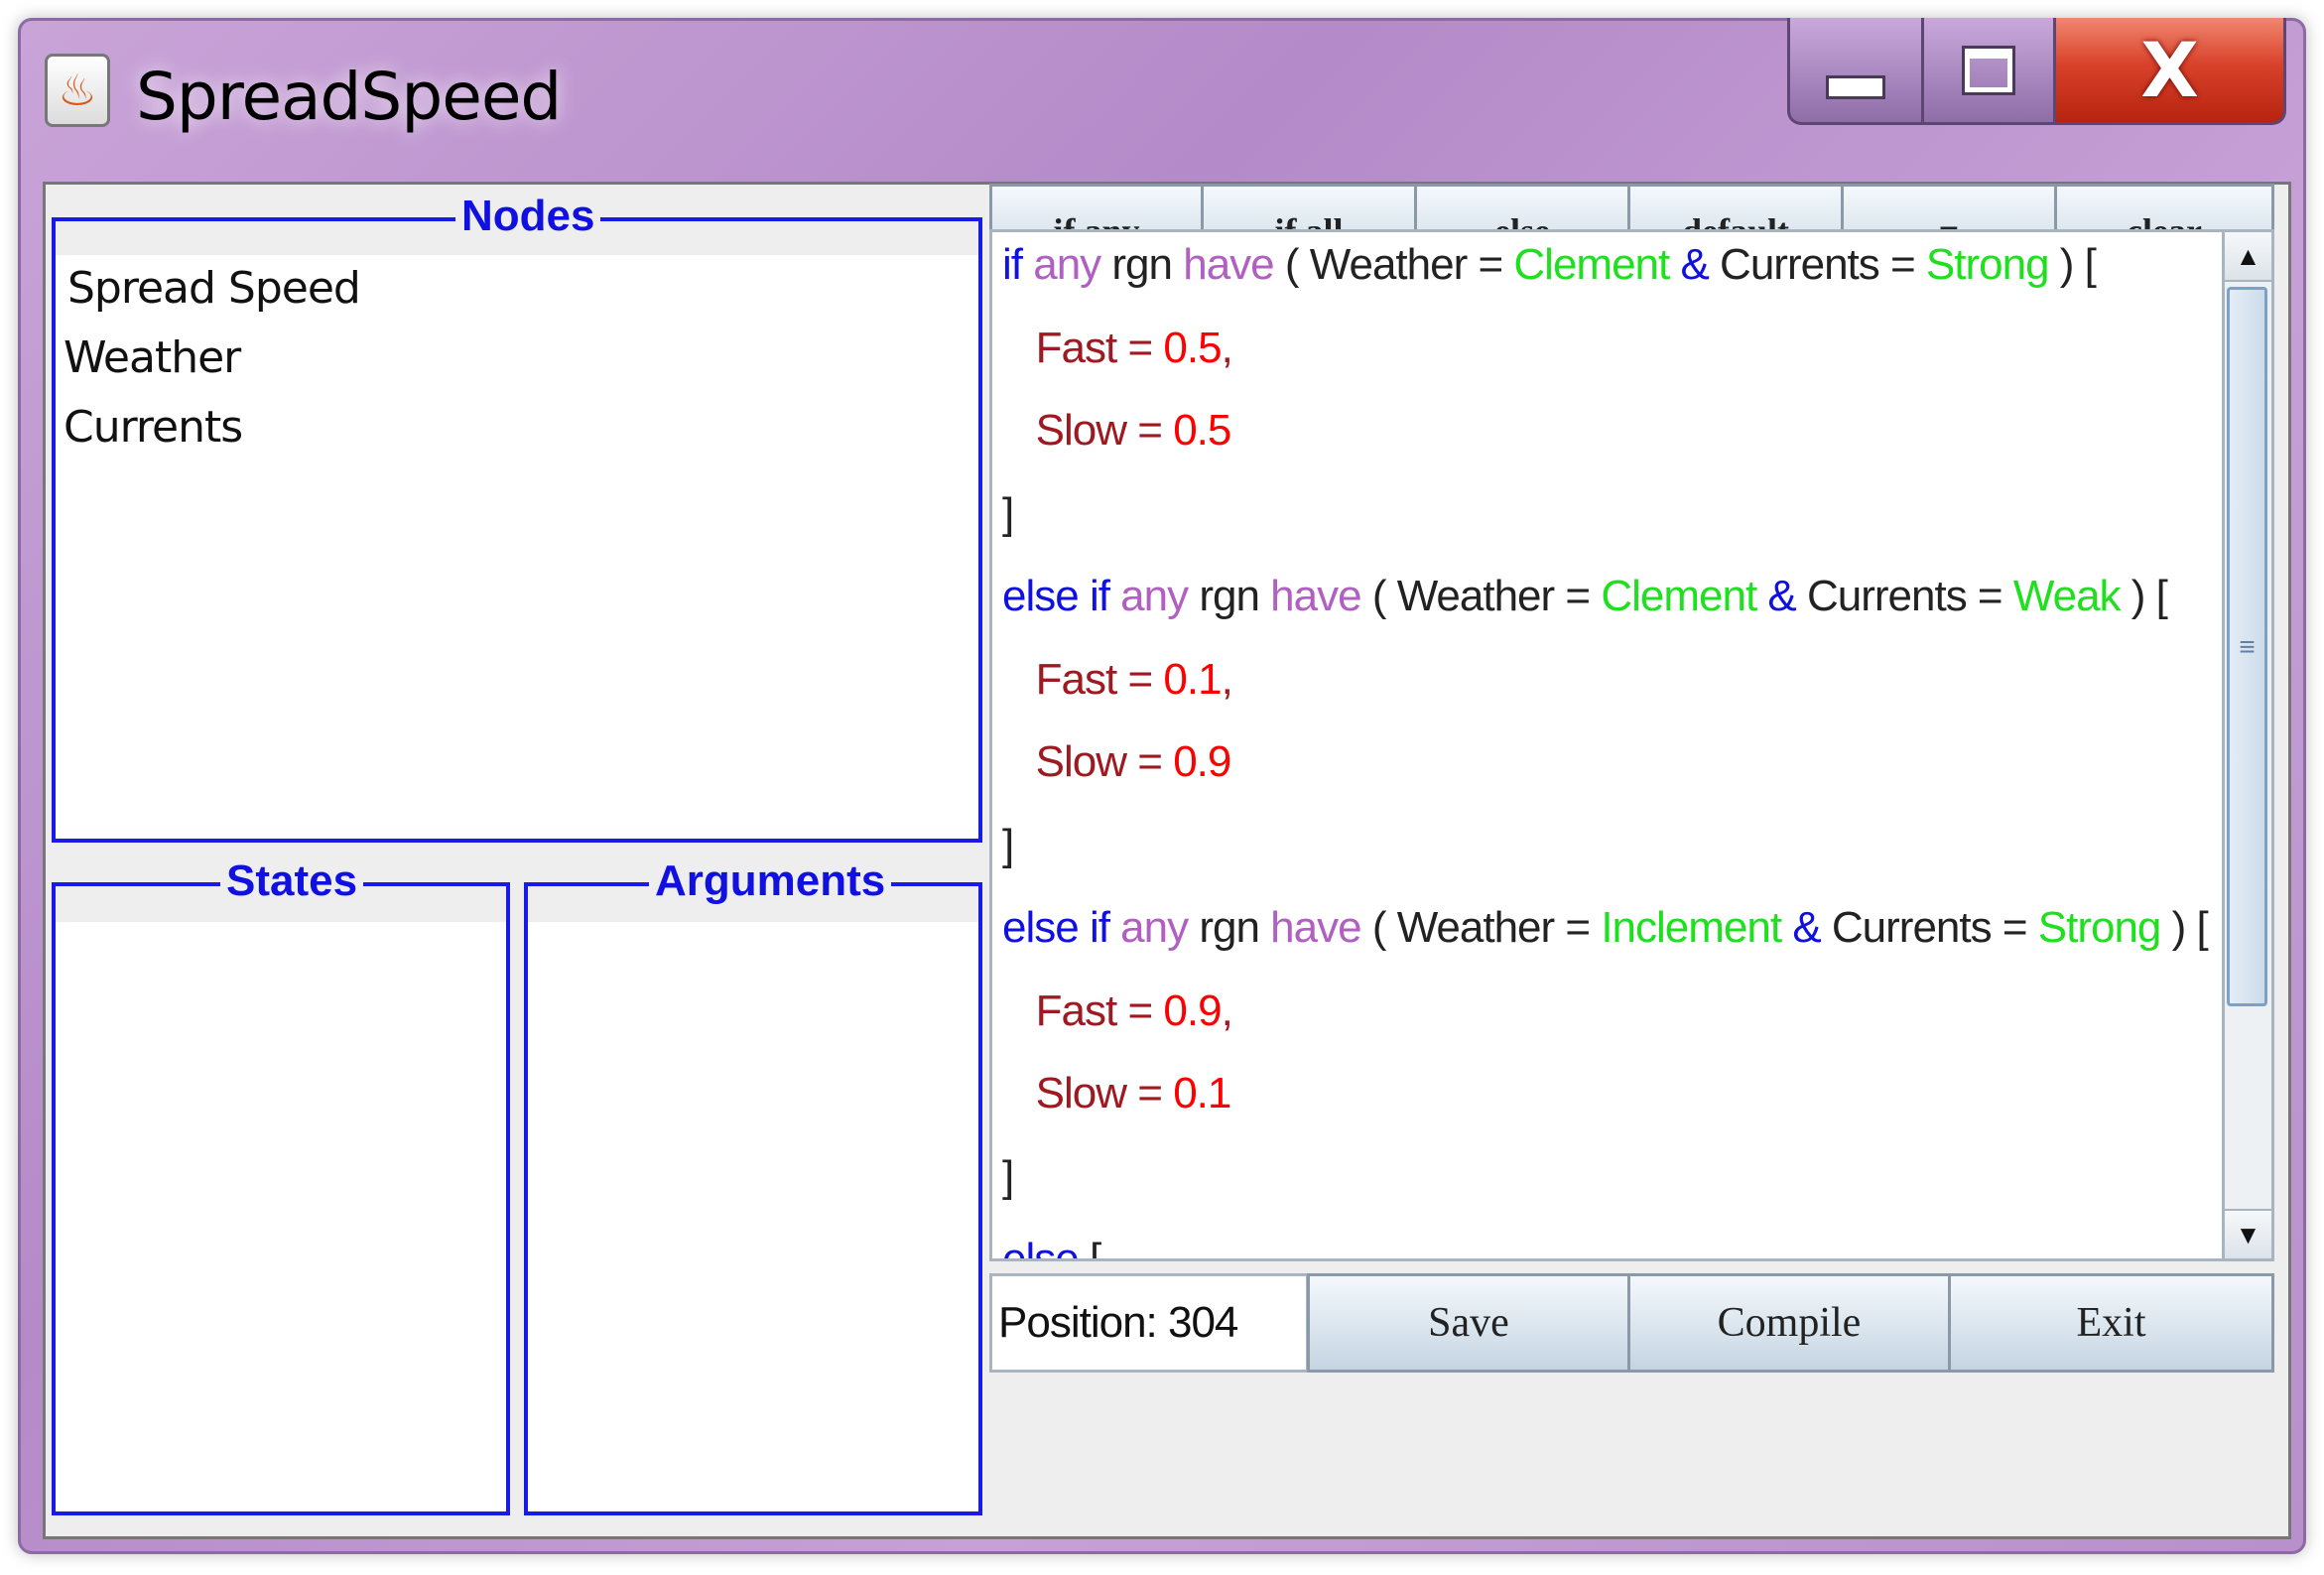 The image size is (2324, 1575). I want to click on nodes-list: Spread Speed Weather Currents, so click(517, 547).